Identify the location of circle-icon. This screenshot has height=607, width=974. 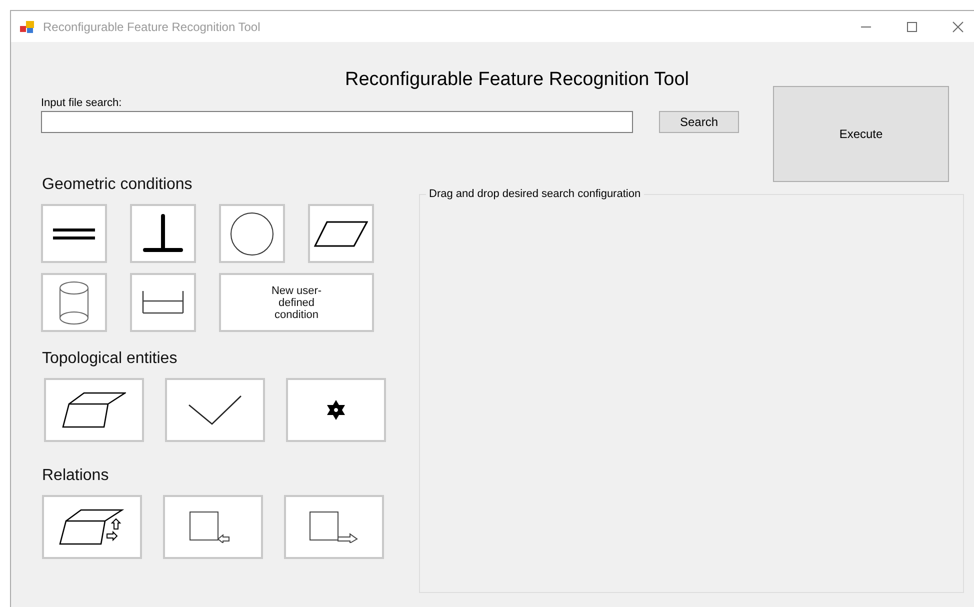
(252, 234).